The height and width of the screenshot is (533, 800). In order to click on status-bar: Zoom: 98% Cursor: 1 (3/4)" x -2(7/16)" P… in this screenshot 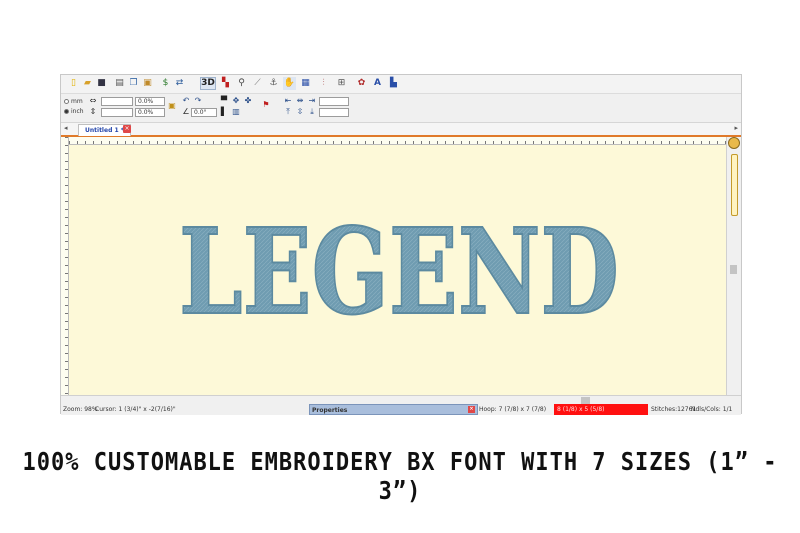, I will do `click(401, 409)`.